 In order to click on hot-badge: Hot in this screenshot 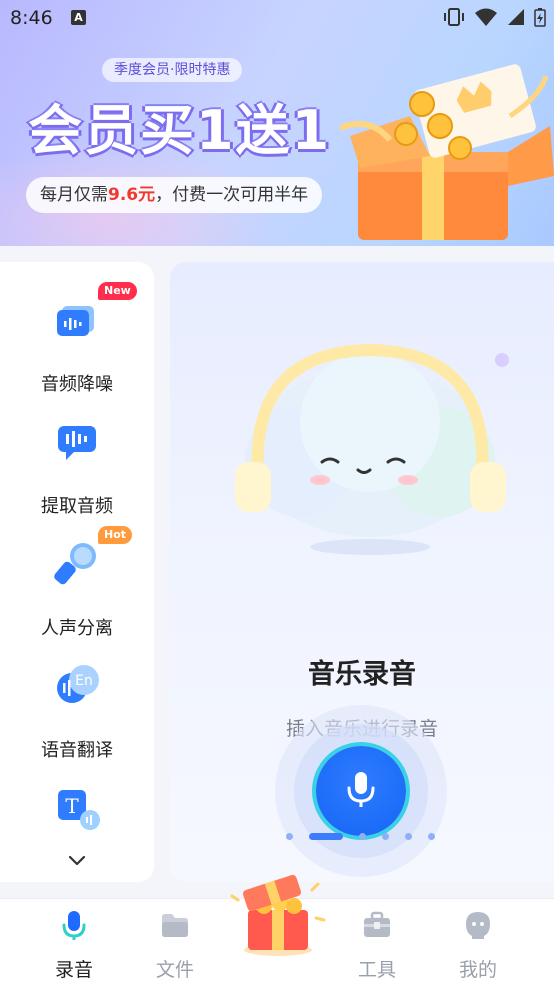, I will do `click(115, 535)`.